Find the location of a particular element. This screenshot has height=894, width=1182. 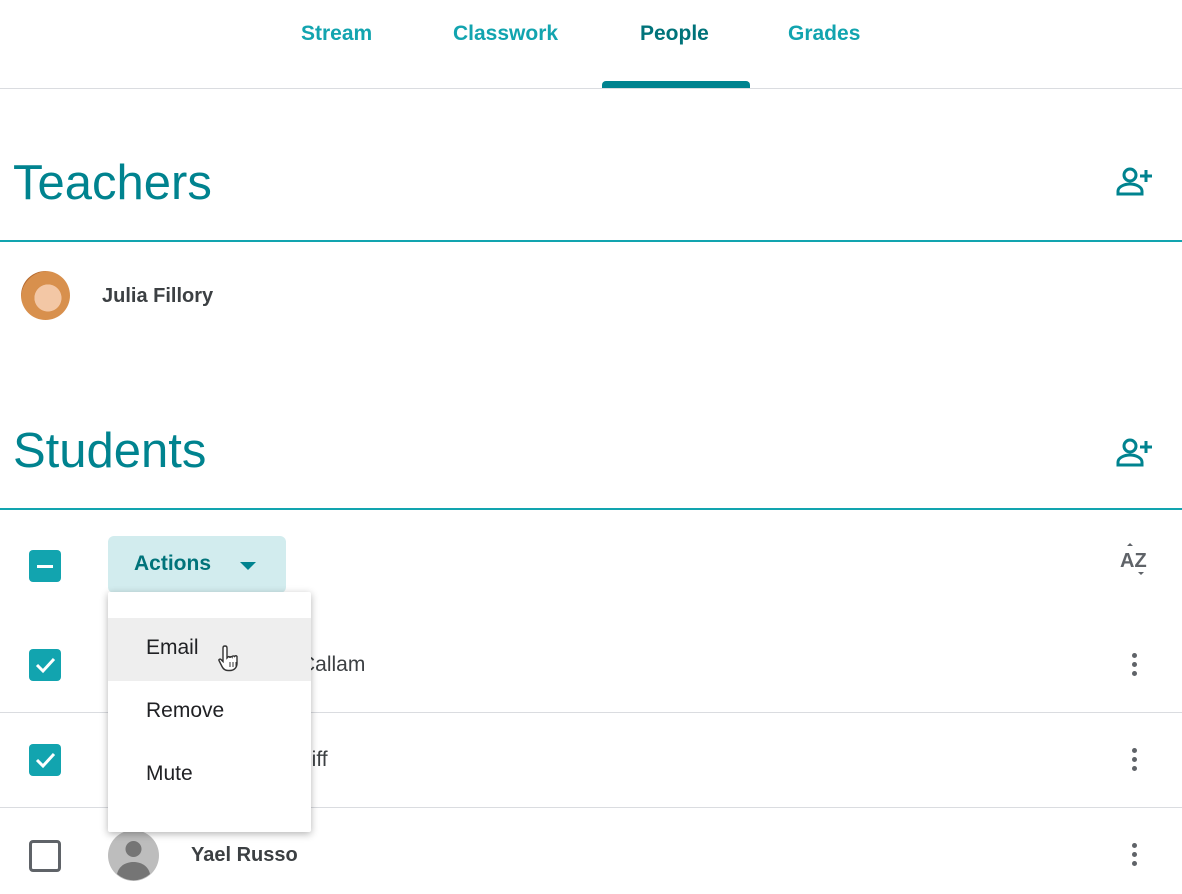

menu-item-mute: Mute is located at coordinates (209, 775).